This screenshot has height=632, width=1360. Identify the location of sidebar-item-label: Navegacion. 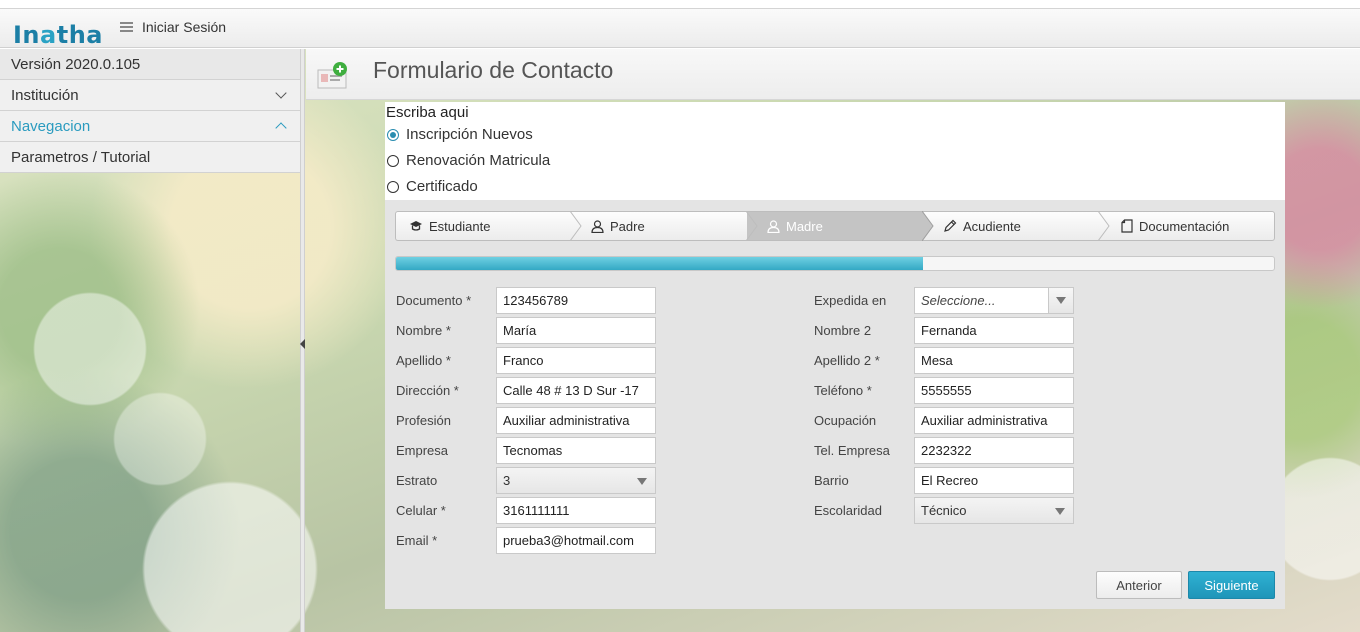
(51, 126).